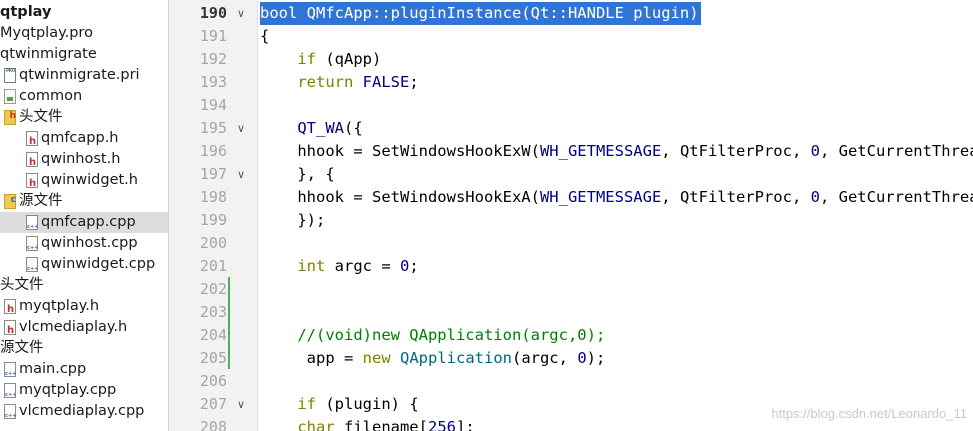  I want to click on code-line: char filename[256];, so click(367, 423).